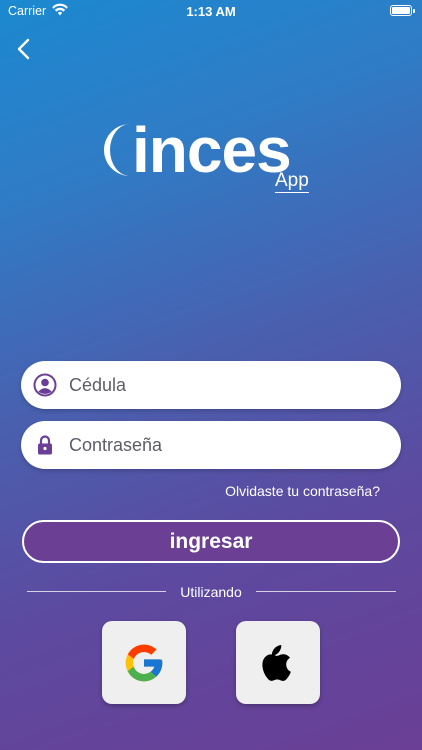 The height and width of the screenshot is (750, 422). What do you see at coordinates (24, 49) in the screenshot?
I see `back-chevron-icon` at bounding box center [24, 49].